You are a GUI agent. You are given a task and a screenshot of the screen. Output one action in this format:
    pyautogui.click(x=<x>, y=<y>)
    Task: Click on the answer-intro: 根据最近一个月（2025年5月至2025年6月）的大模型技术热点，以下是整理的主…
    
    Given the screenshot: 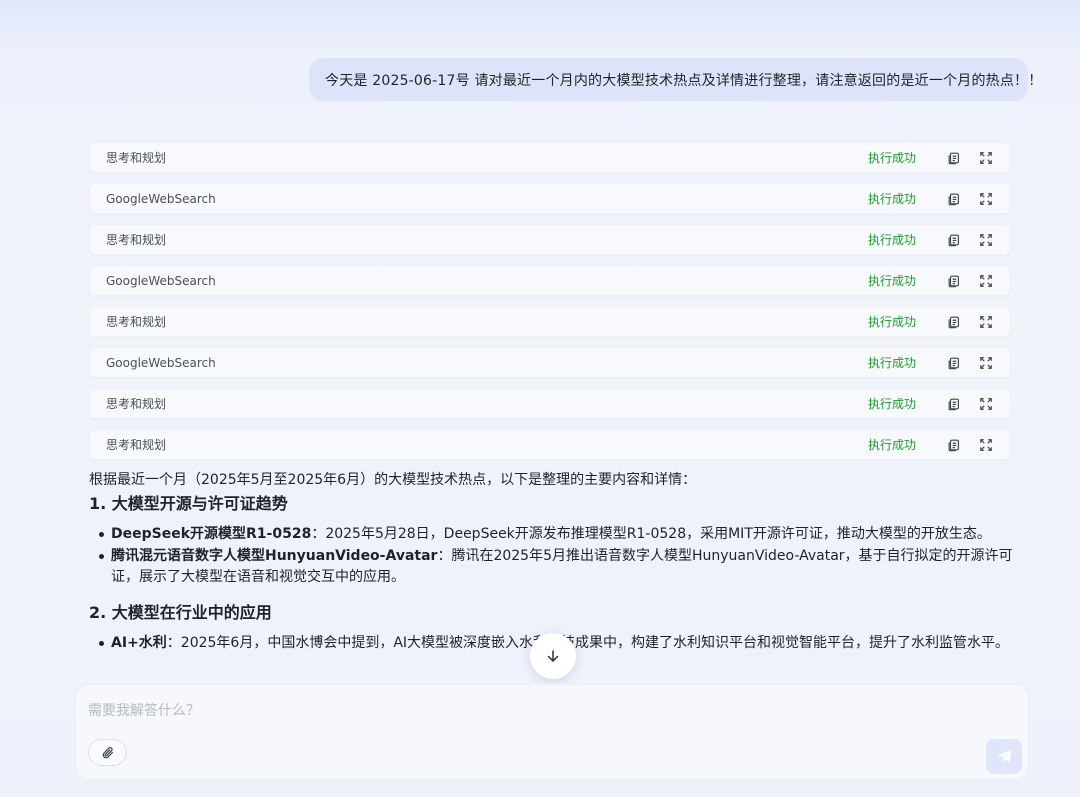 What is the action you would take?
    pyautogui.click(x=393, y=480)
    